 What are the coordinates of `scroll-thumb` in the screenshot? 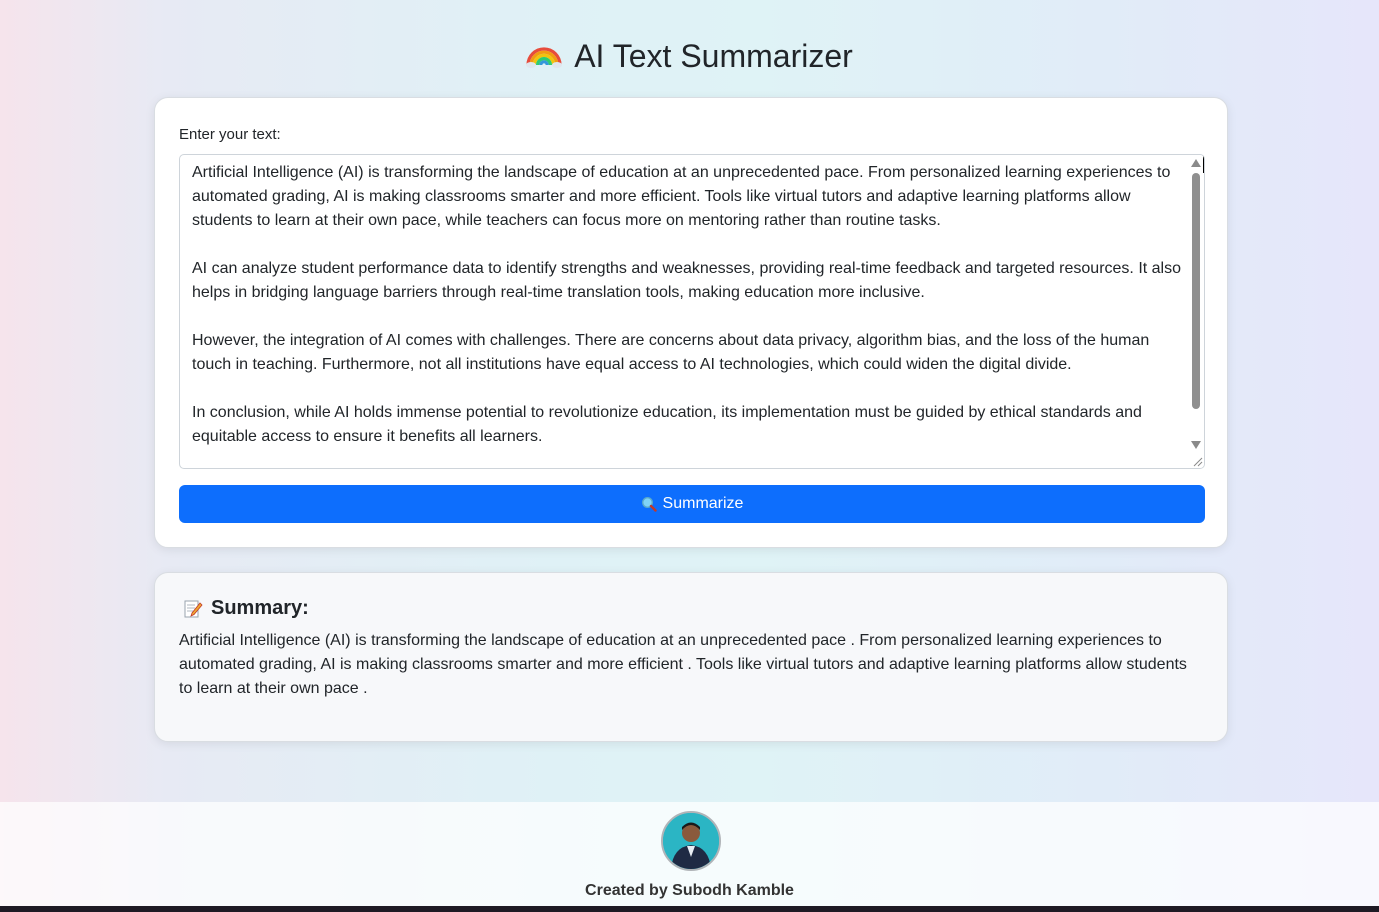 It's located at (1196, 291).